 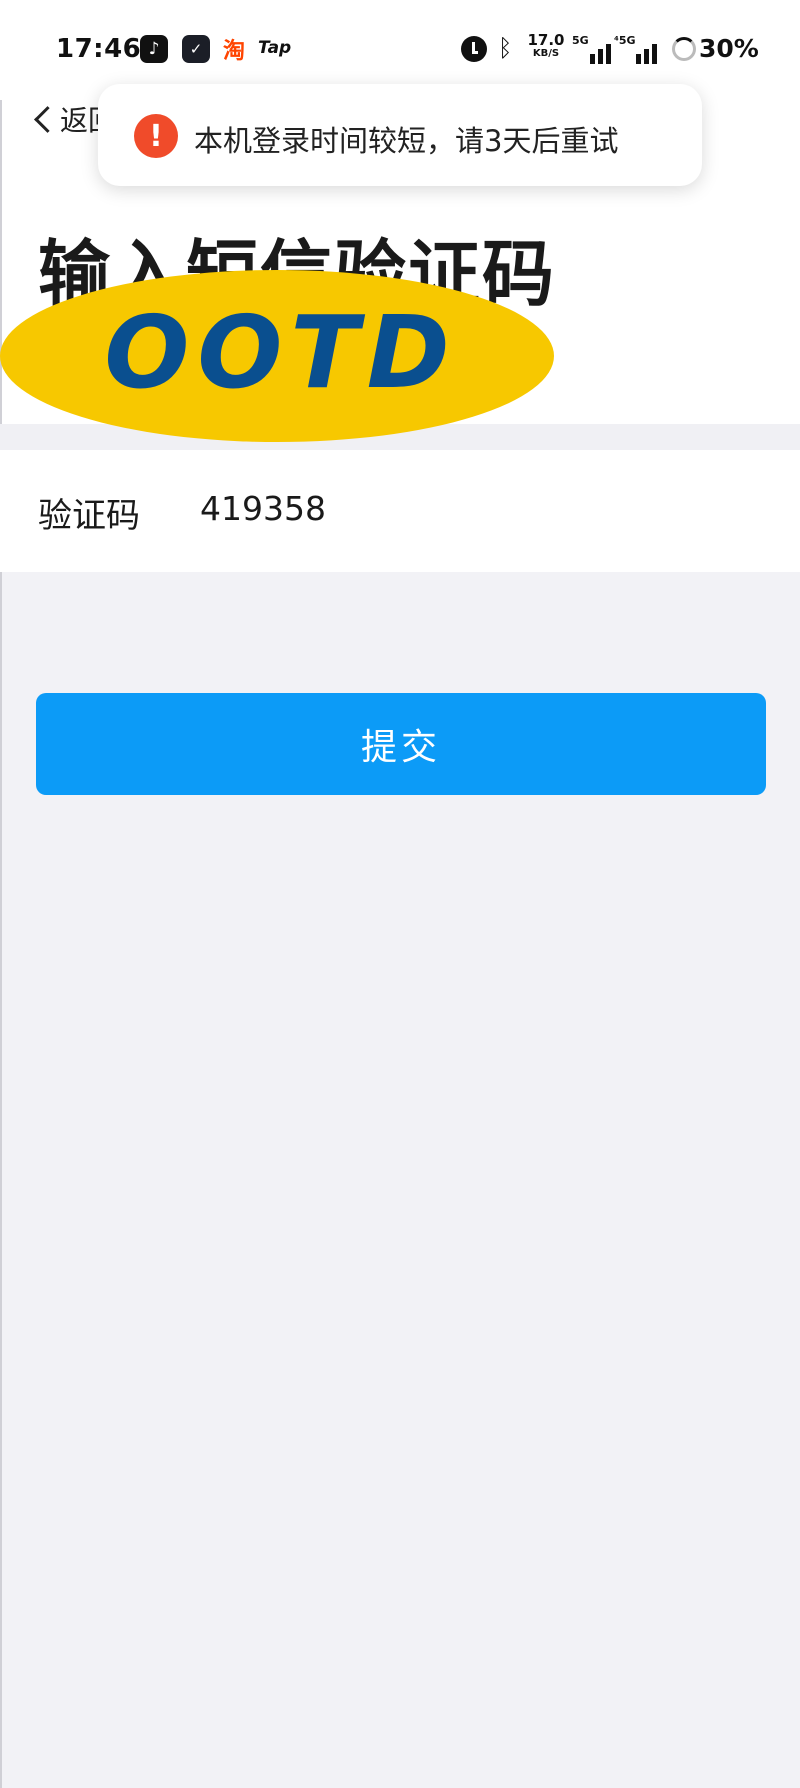 I want to click on network-speed-value: 17.0, so click(x=546, y=40).